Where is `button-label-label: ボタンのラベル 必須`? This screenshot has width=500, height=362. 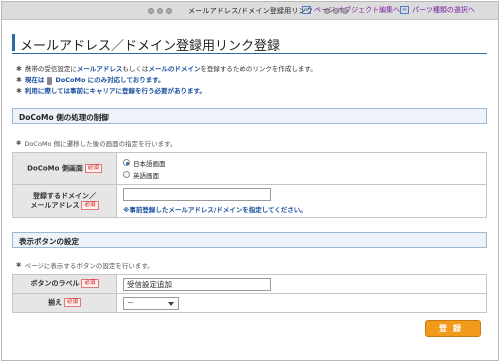
button-label-label: ボタンのラベル 必須 is located at coordinates (64, 284).